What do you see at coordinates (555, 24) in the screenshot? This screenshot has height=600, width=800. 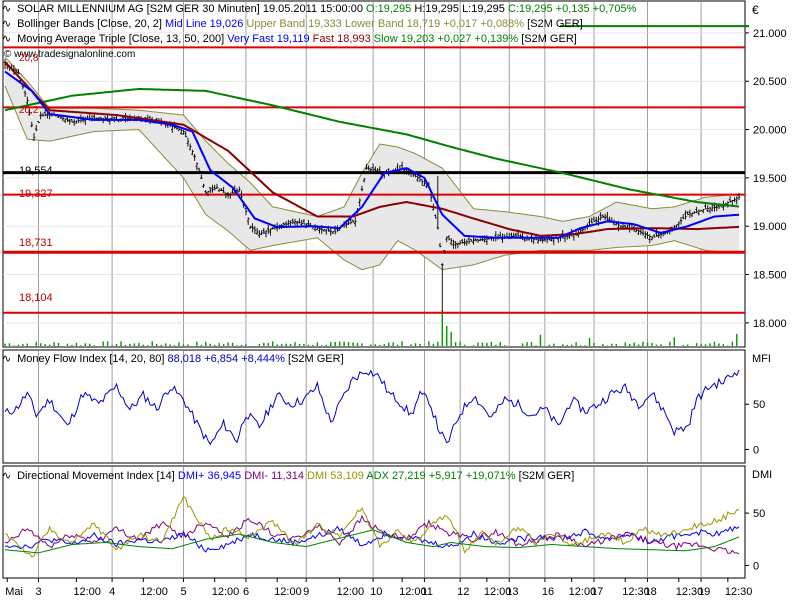 I see `bollinger-tag: [S2M GER]` at bounding box center [555, 24].